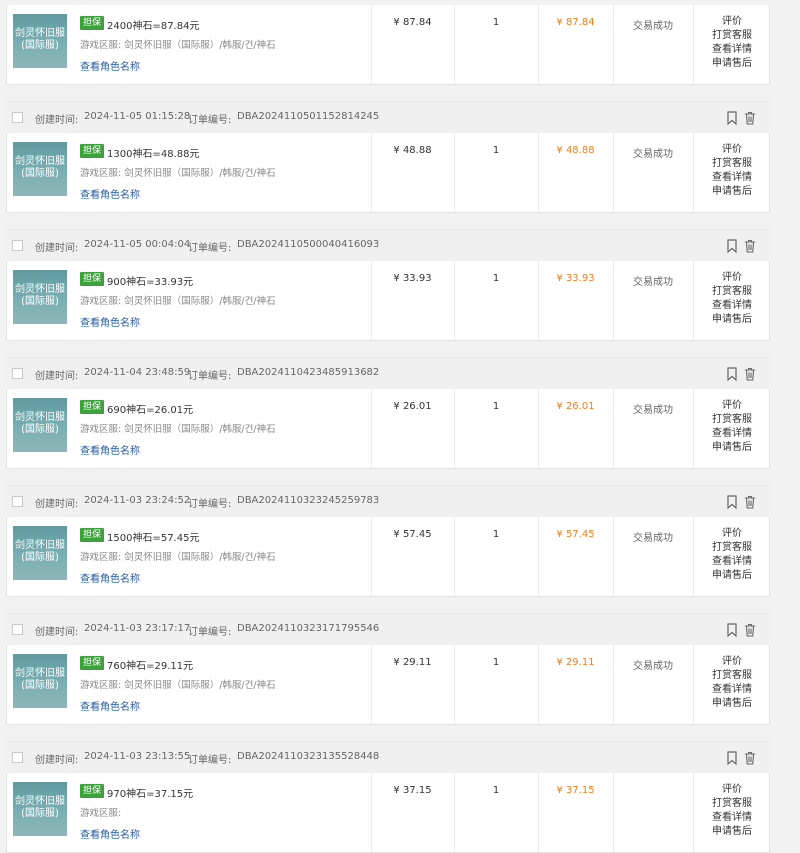 The image size is (800, 853). Describe the element at coordinates (137, 372) in the screenshot. I see `created-time-value: 2024-11-04 23:48:59` at that location.